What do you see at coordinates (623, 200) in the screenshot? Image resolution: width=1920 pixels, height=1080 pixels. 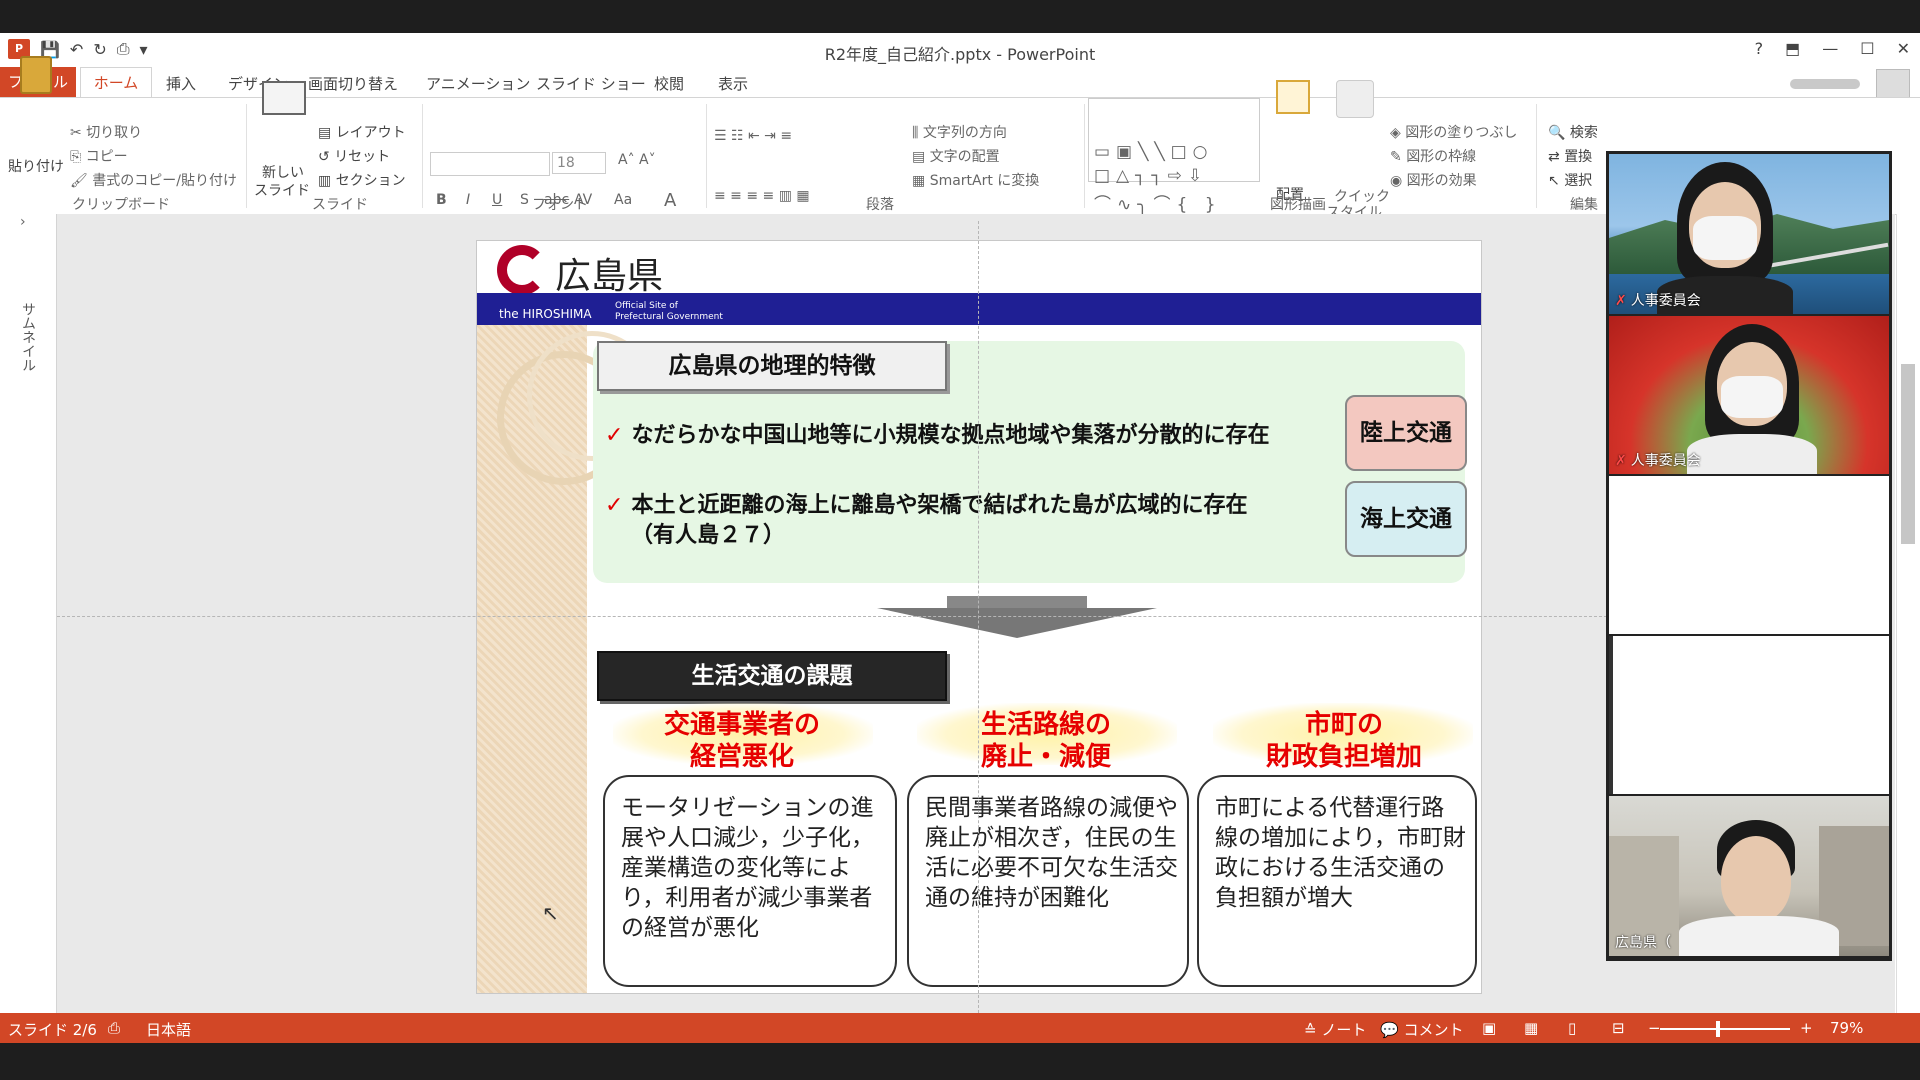 I see `change-case-button: Aa` at bounding box center [623, 200].